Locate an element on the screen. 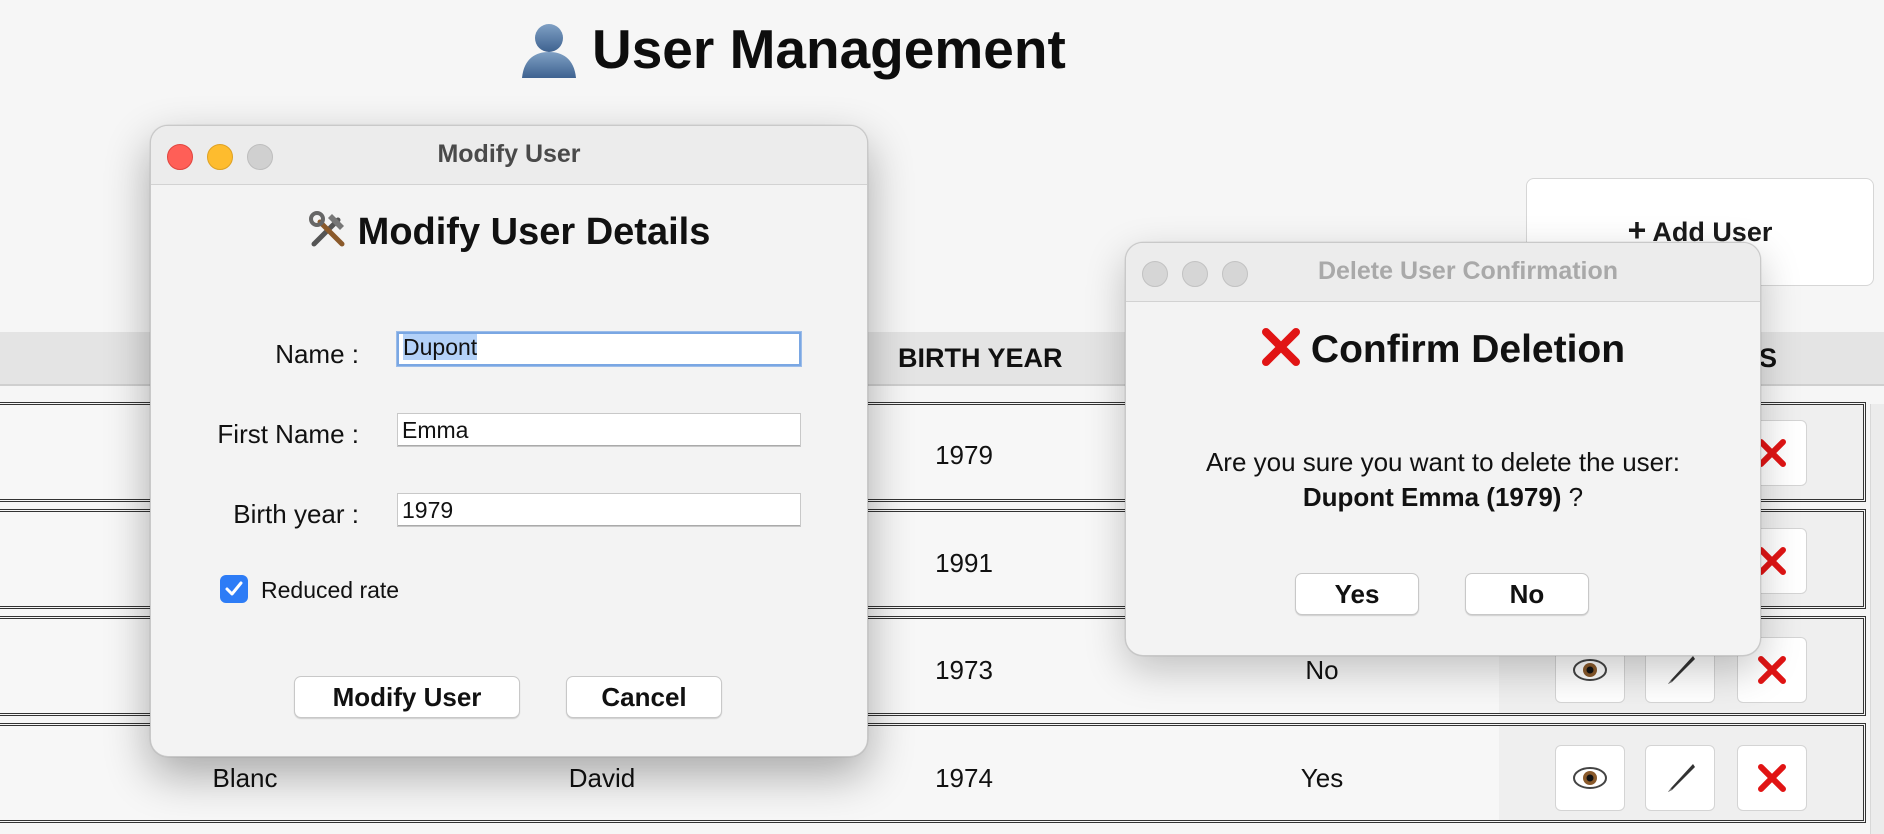 The image size is (1884, 834). delete-button is located at coordinates (1772, 778).